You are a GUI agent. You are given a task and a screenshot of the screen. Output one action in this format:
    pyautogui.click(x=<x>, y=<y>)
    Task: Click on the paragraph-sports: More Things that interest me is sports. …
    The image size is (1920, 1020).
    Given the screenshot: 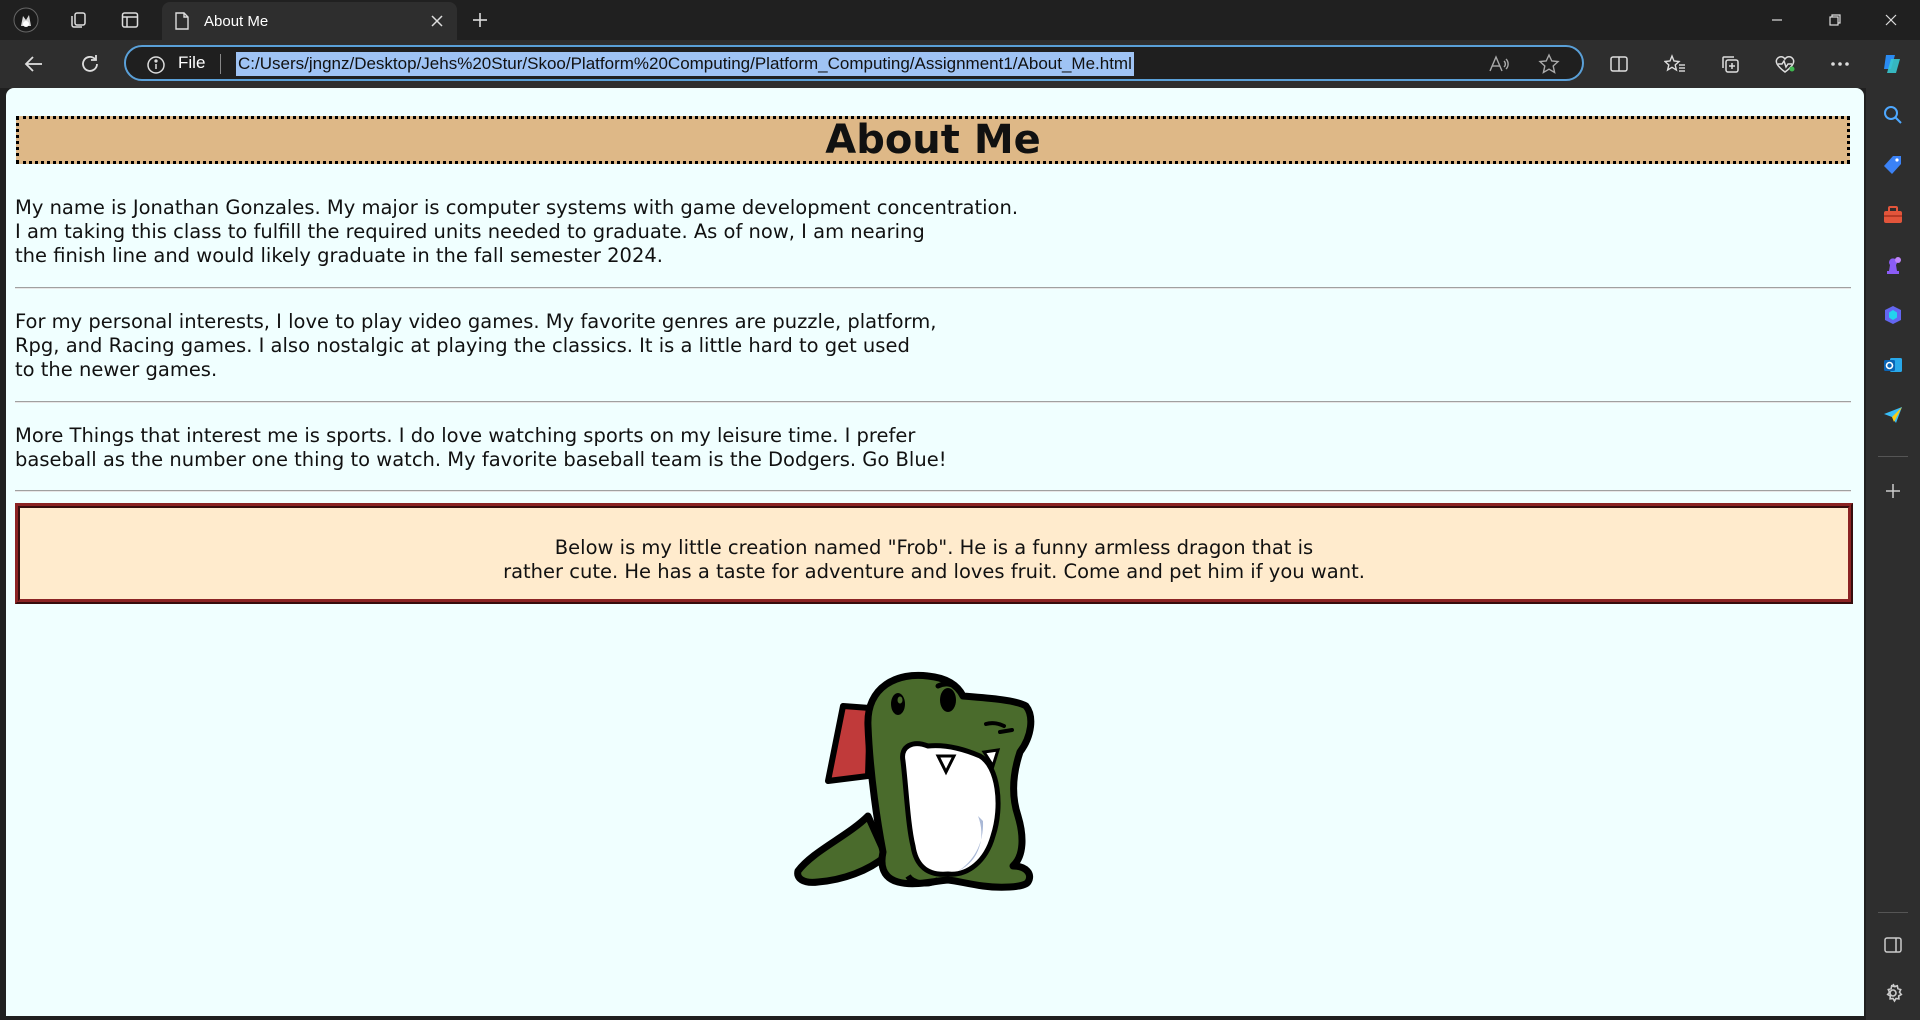 What is the action you would take?
    pyautogui.click(x=481, y=447)
    